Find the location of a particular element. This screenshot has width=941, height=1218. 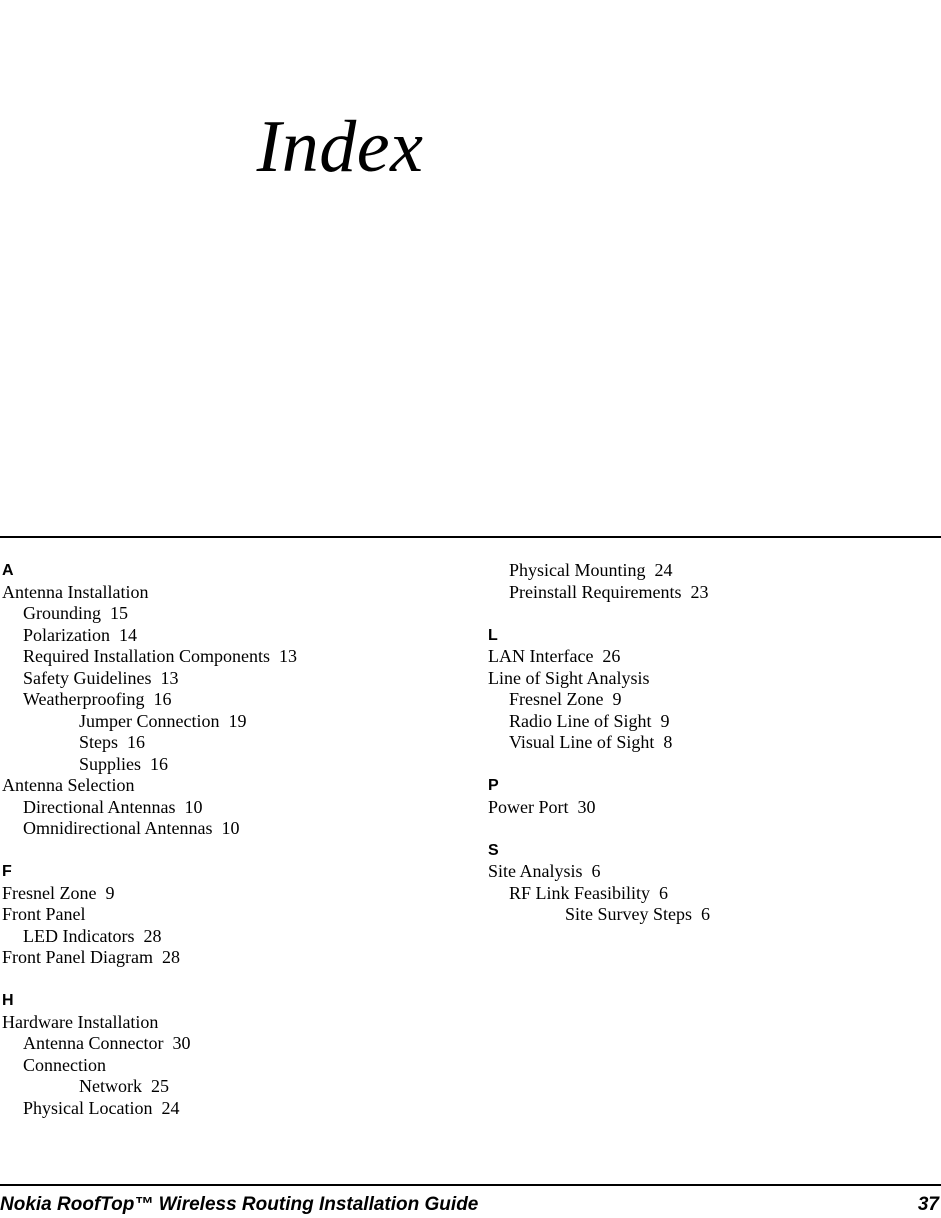

footer-divider is located at coordinates (470, 1185).